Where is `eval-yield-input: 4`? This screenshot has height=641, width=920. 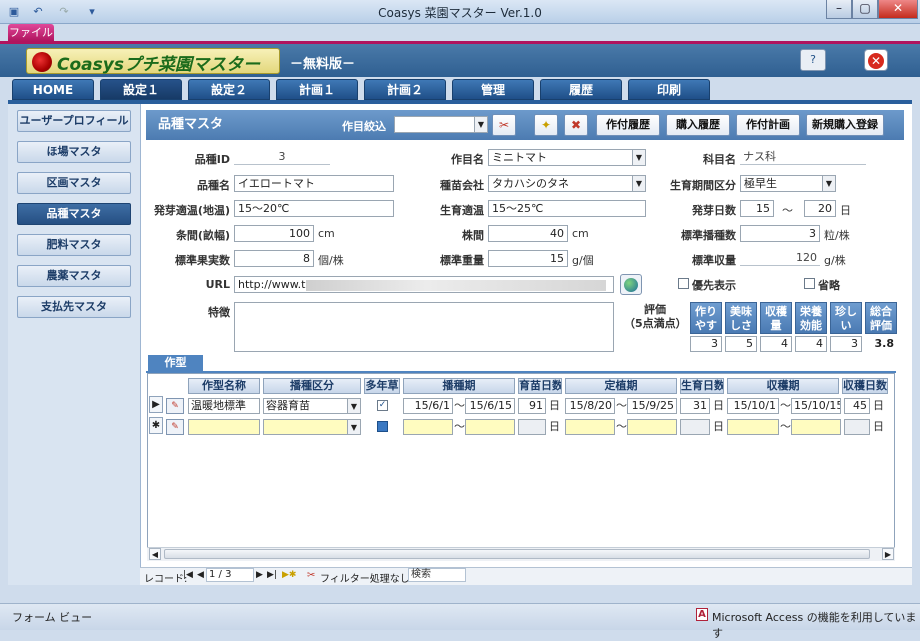 eval-yield-input: 4 is located at coordinates (776, 344).